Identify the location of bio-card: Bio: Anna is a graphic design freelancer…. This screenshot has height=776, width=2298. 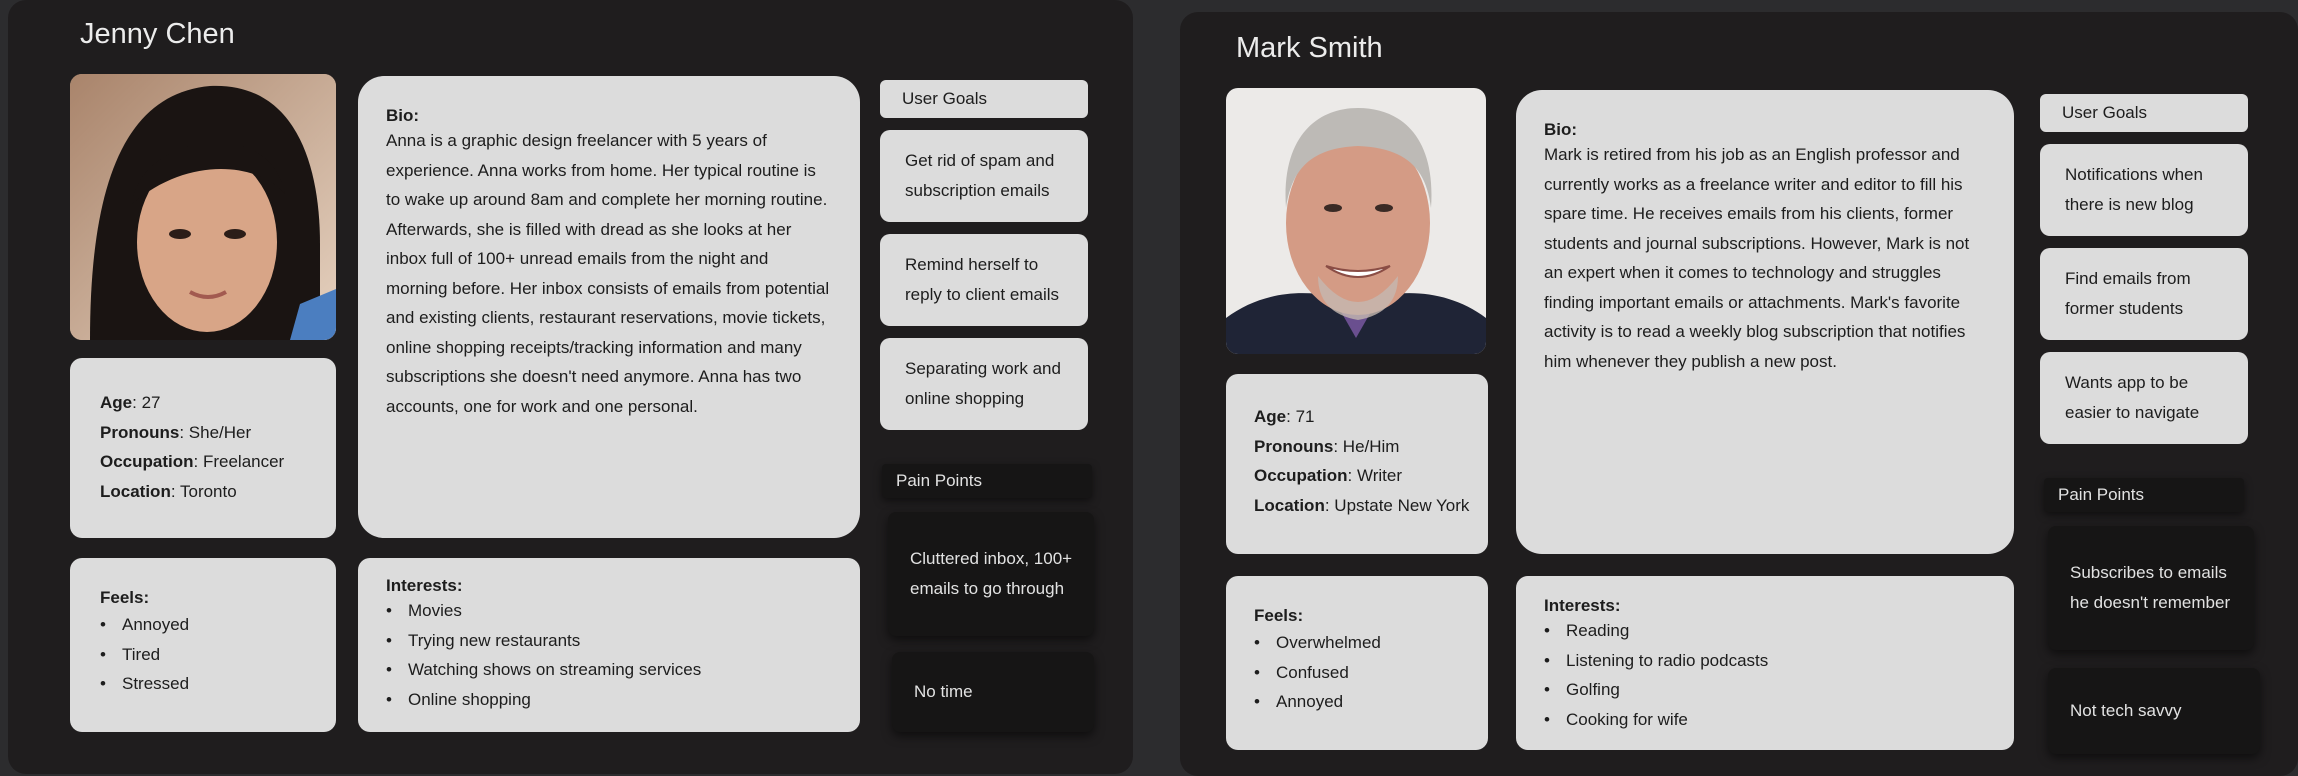
(609, 307).